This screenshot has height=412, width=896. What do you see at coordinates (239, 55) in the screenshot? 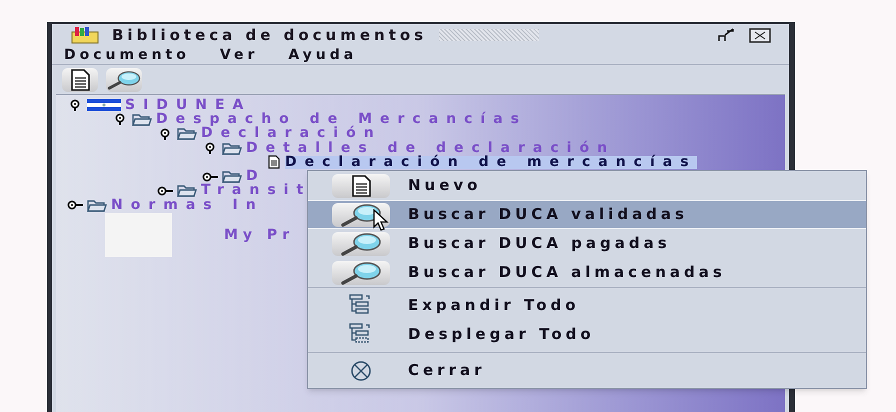
I see `menu-item: Ver` at bounding box center [239, 55].